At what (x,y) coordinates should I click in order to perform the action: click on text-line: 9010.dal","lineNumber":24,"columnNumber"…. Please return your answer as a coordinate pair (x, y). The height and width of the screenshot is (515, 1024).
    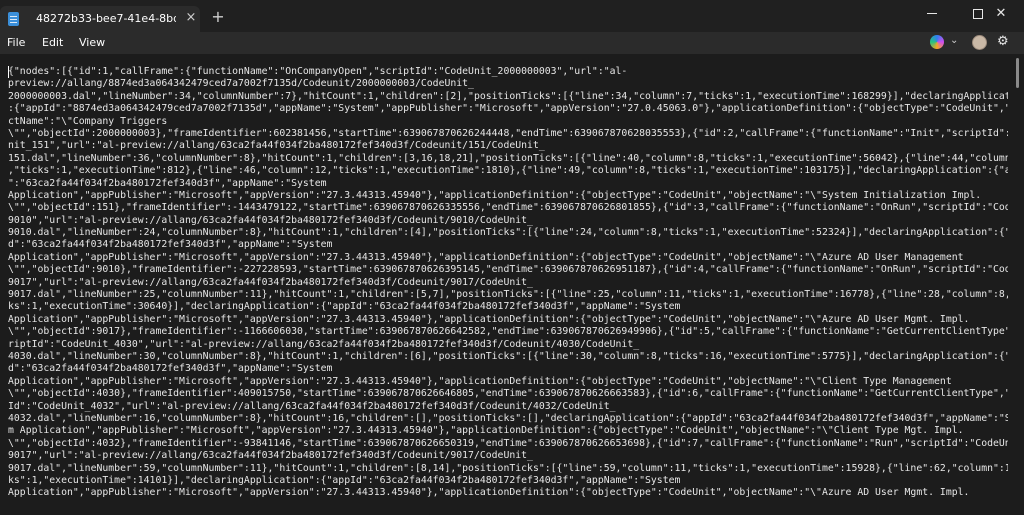
    Looking at the image, I should click on (508, 233).